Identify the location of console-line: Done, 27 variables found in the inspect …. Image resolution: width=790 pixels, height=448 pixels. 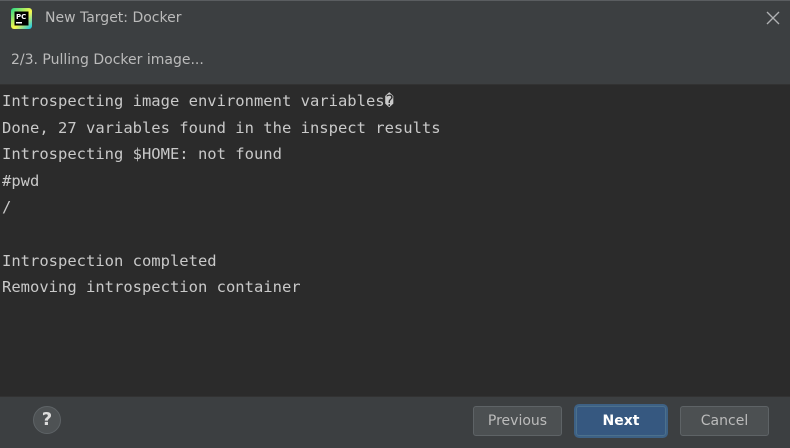
(221, 127).